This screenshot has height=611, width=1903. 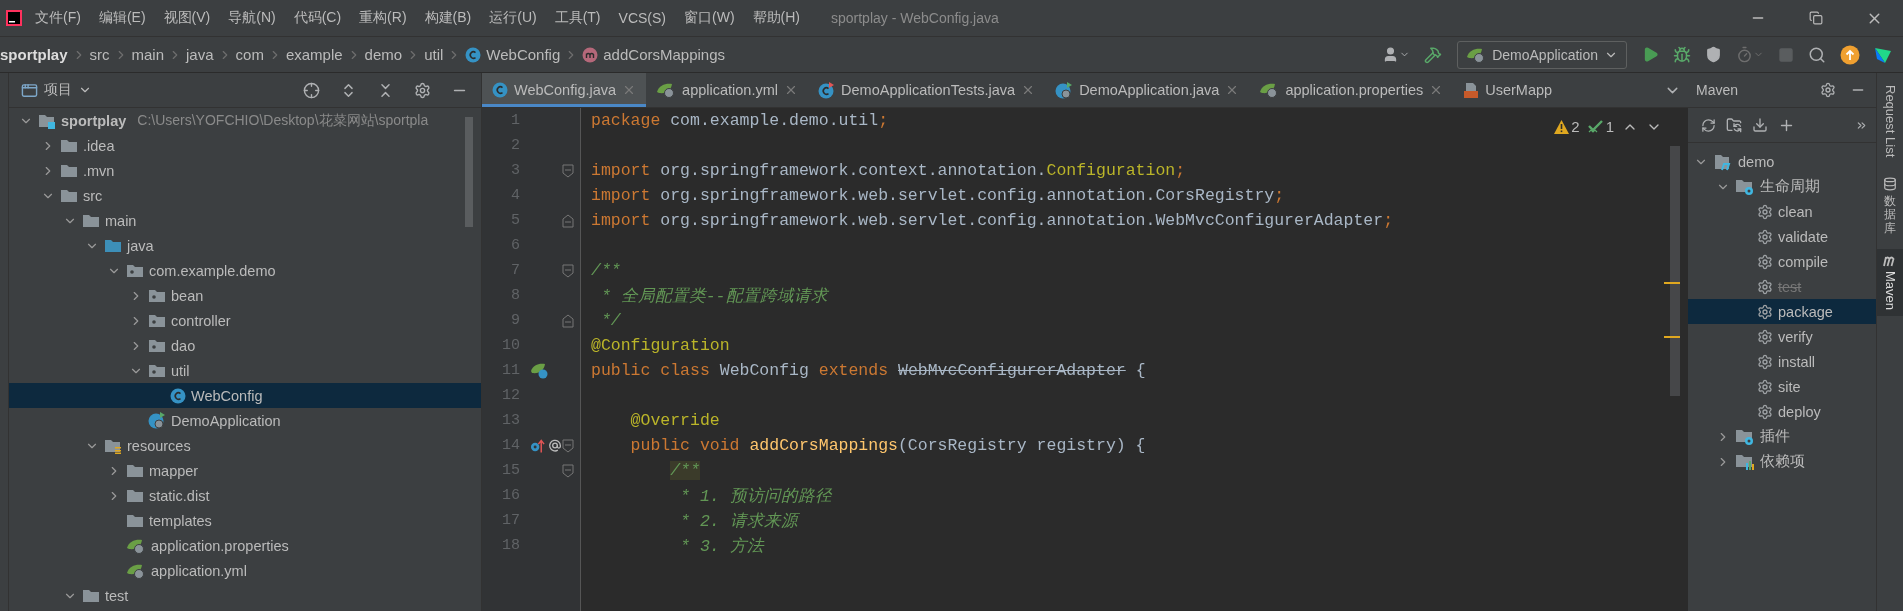 I want to click on tree-item: verify, so click(x=1782, y=336).